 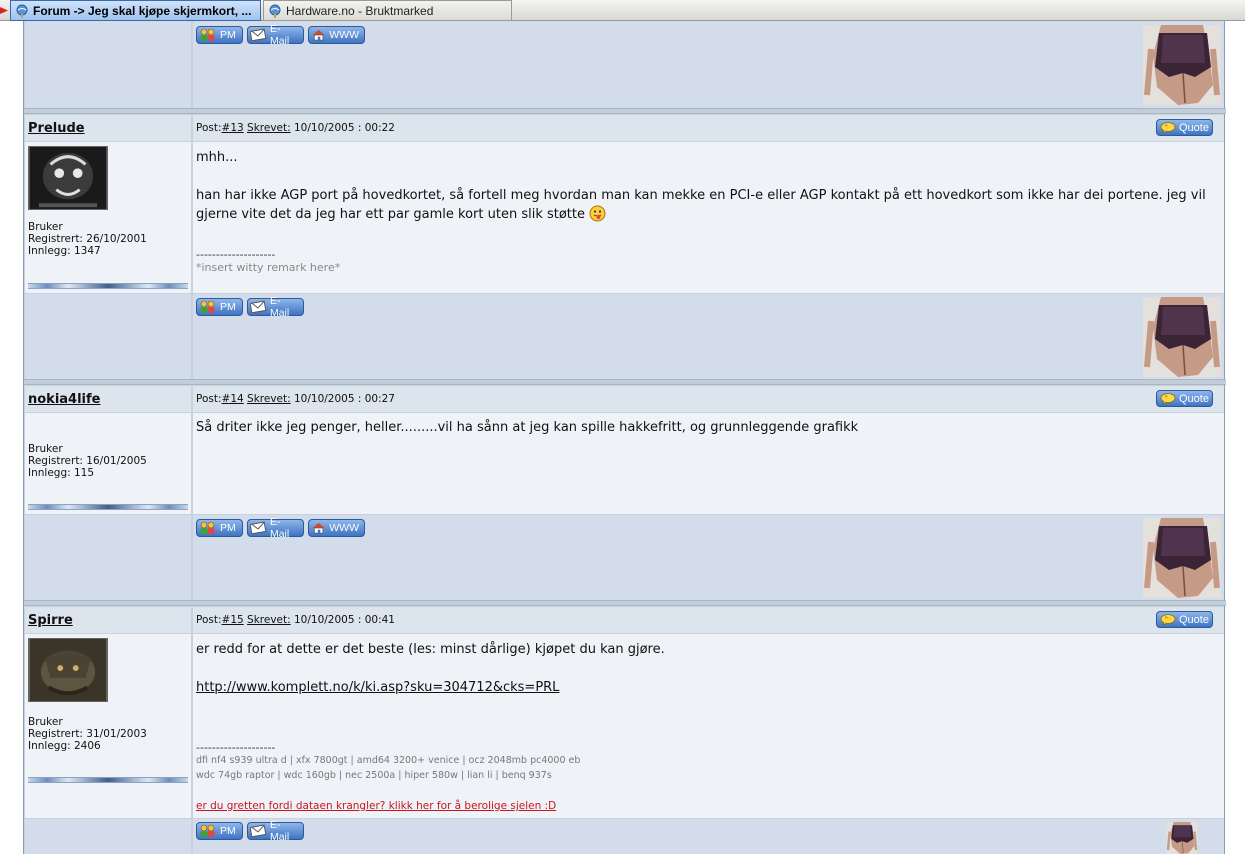 I want to click on username-link: Spirre, so click(x=50, y=620).